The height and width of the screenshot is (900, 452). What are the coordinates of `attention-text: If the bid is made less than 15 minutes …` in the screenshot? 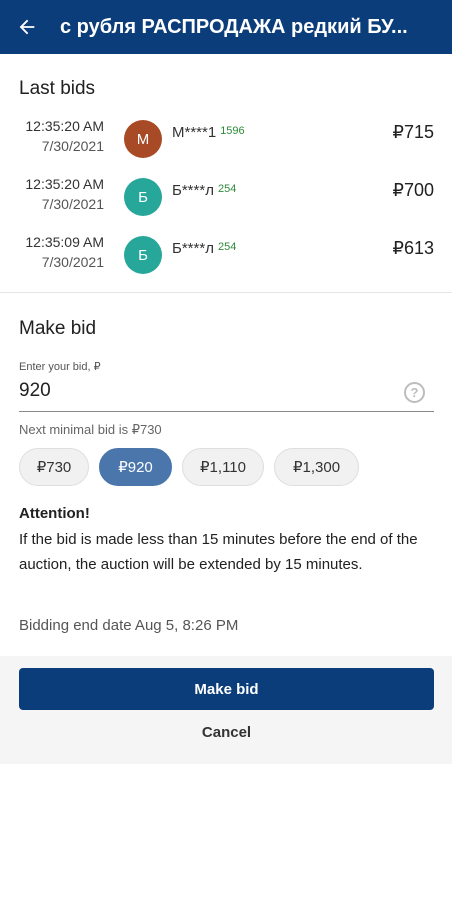 It's located at (218, 552).